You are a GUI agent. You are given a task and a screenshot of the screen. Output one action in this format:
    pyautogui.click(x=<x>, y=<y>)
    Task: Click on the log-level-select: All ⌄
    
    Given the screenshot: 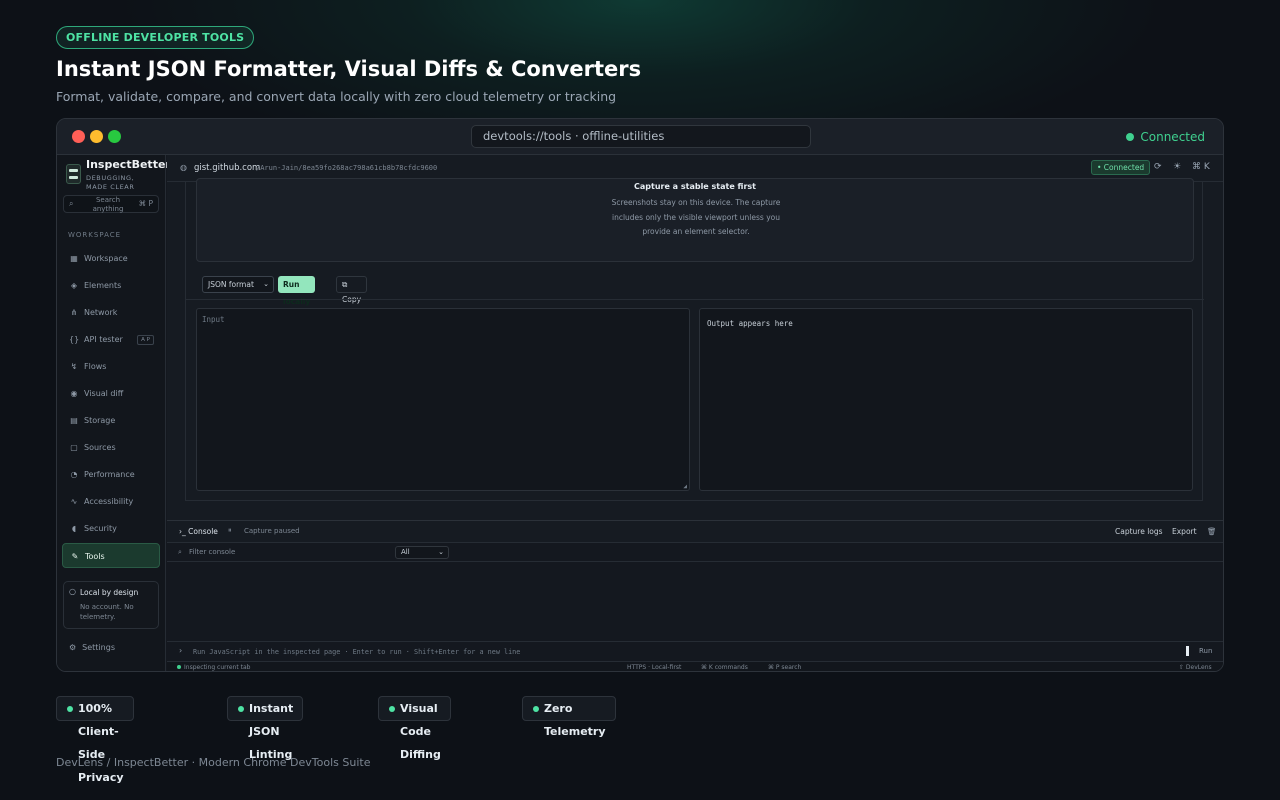 What is the action you would take?
    pyautogui.click(x=422, y=552)
    